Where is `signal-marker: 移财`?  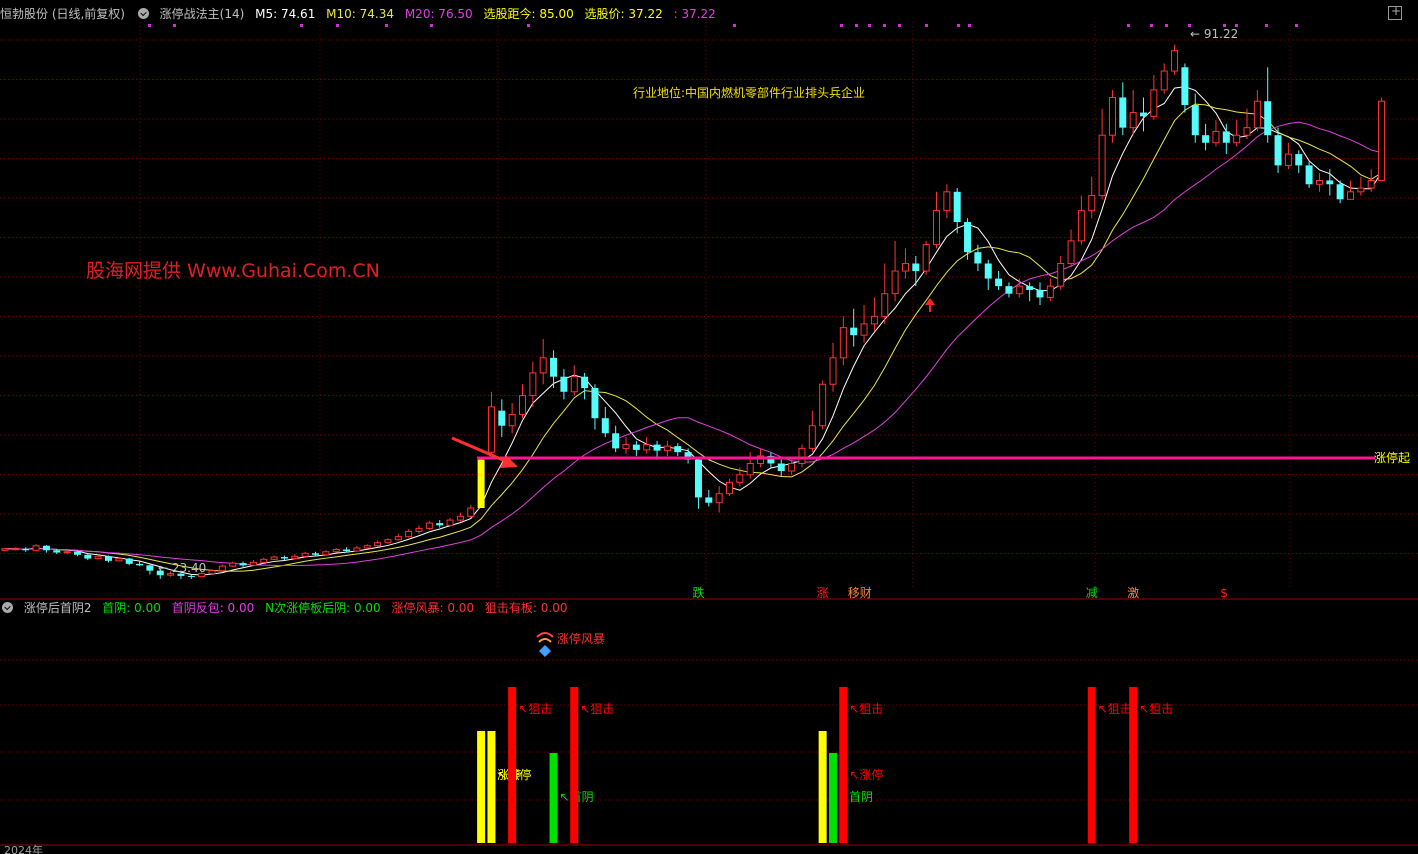
signal-marker: 移财 is located at coordinates (860, 593).